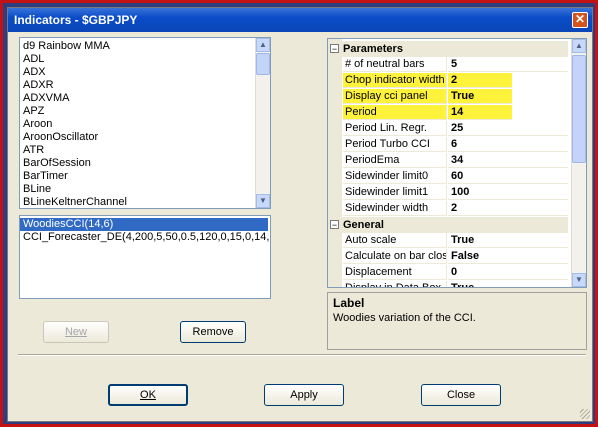 This screenshot has height=427, width=598. I want to click on indicator-list-item: AroonOscillator, so click(138, 137).